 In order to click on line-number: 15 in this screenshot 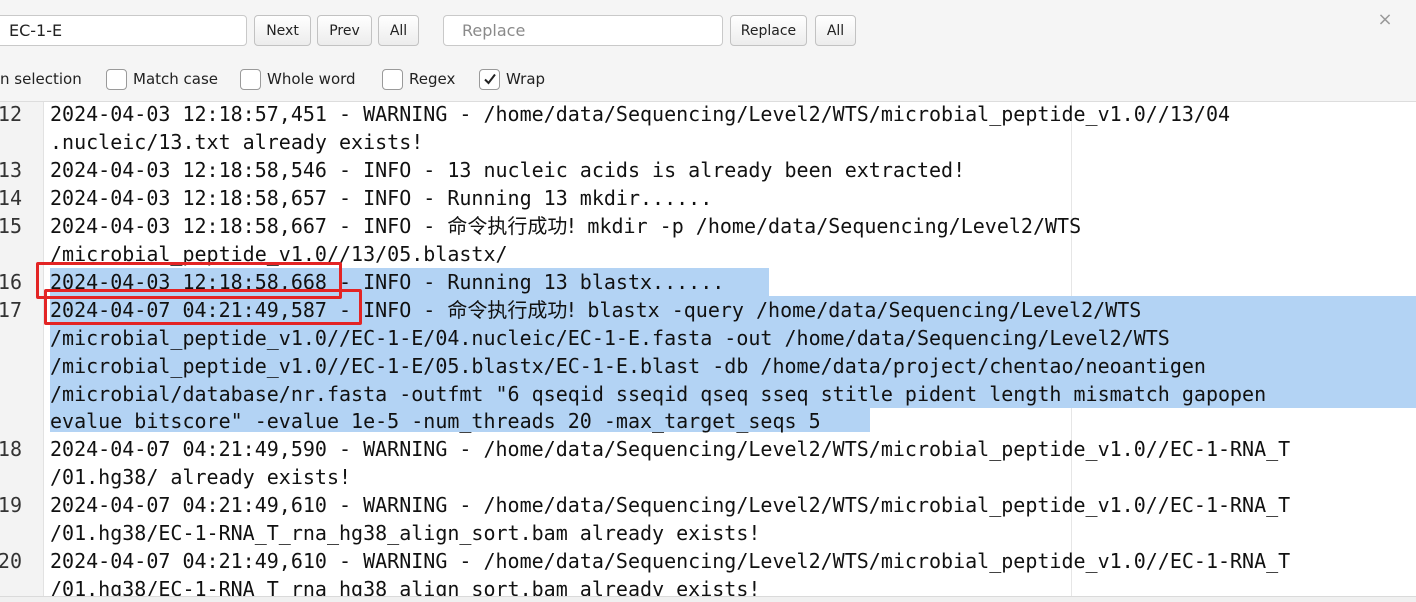, I will do `click(11, 226)`.